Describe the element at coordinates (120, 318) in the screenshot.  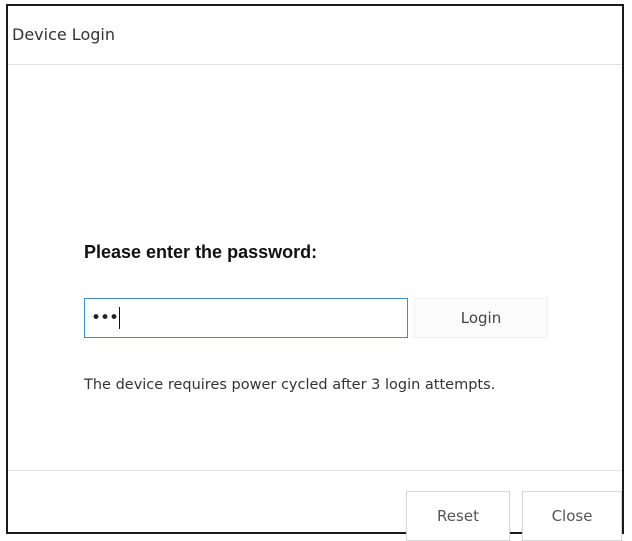
I see `text-cursor` at that location.